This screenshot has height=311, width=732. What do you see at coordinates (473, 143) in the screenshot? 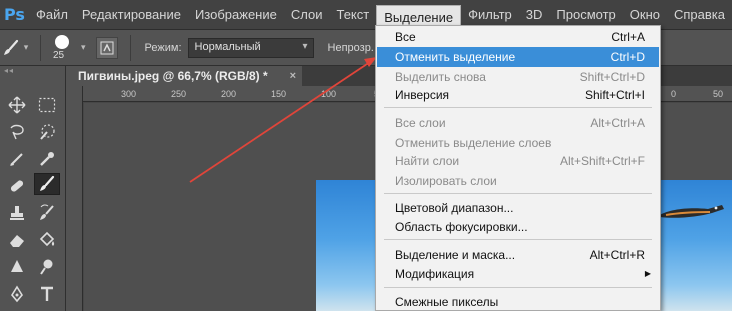
I see `menu-item-deselect-layers: Отменить выделение слоев` at bounding box center [473, 143].